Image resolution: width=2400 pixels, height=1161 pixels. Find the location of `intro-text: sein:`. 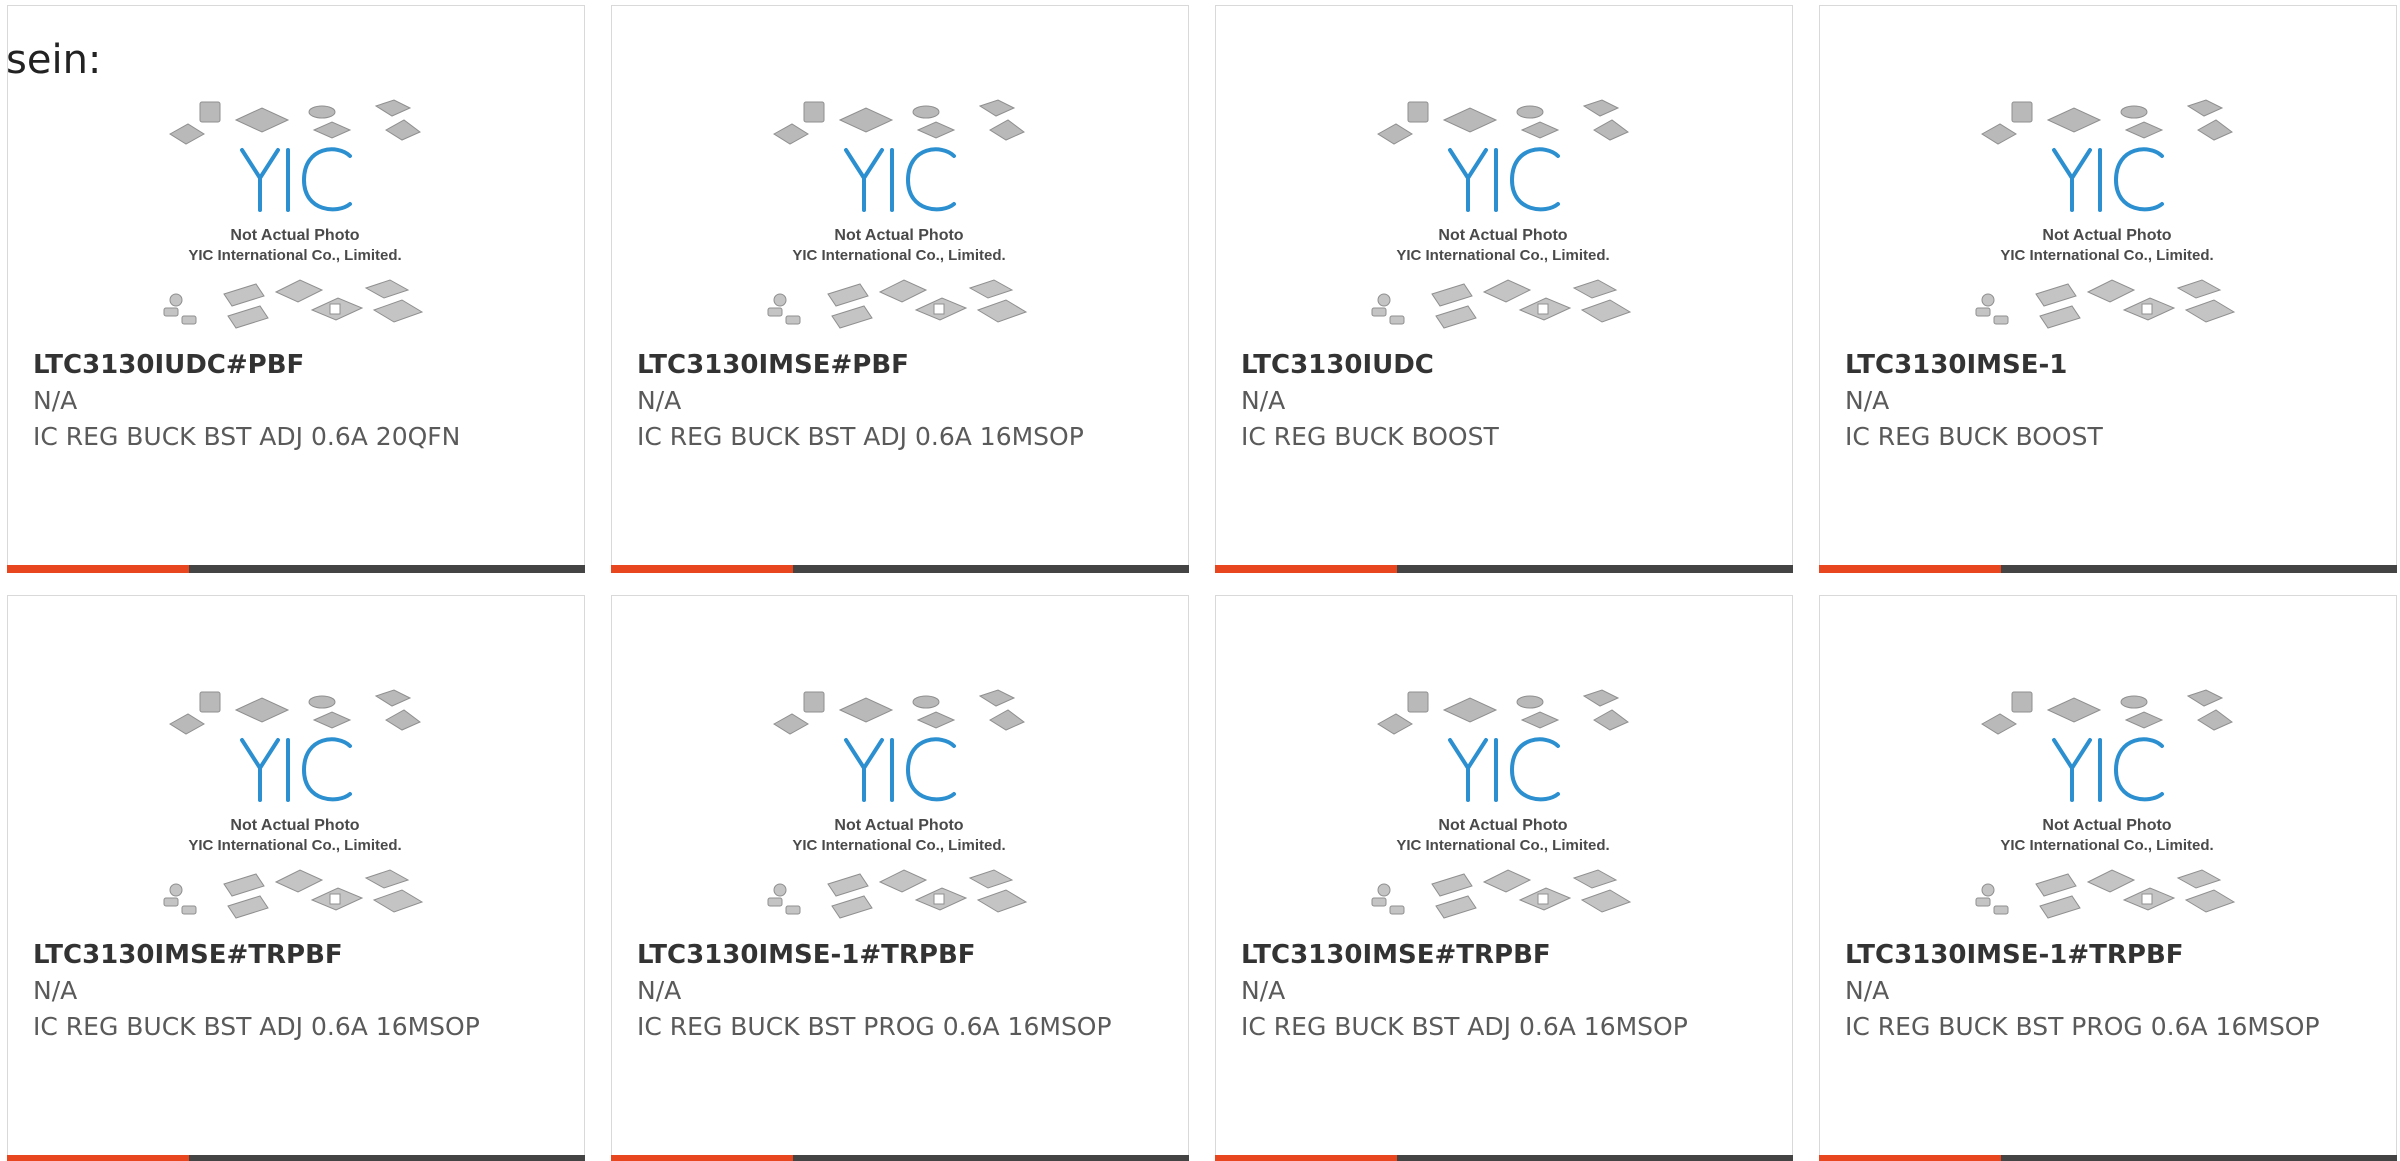

intro-text: sein: is located at coordinates (54, 60).